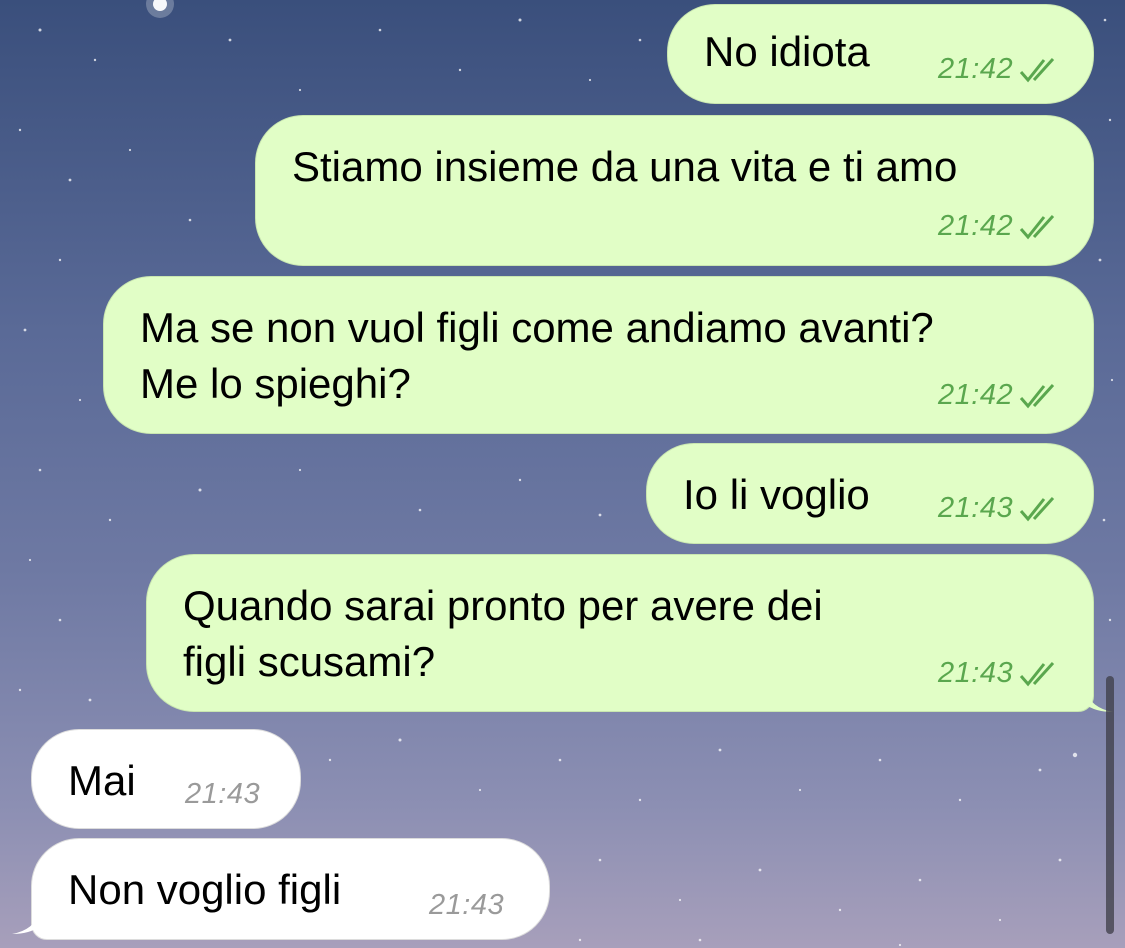  What do you see at coordinates (26, 923) in the screenshot?
I see `bubble-tail-incoming` at bounding box center [26, 923].